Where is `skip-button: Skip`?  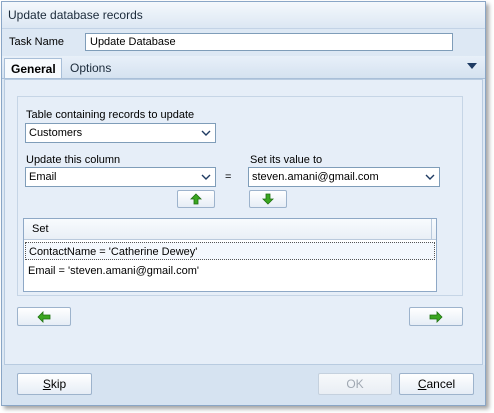
skip-button: Skip is located at coordinates (54, 384).